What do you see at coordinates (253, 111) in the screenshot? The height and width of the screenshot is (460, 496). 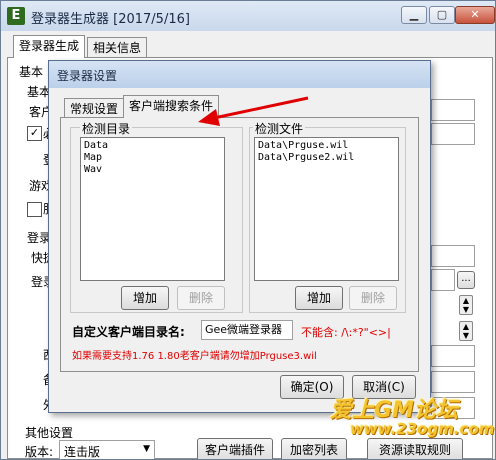 I see `annotation-arrow-icon` at bounding box center [253, 111].